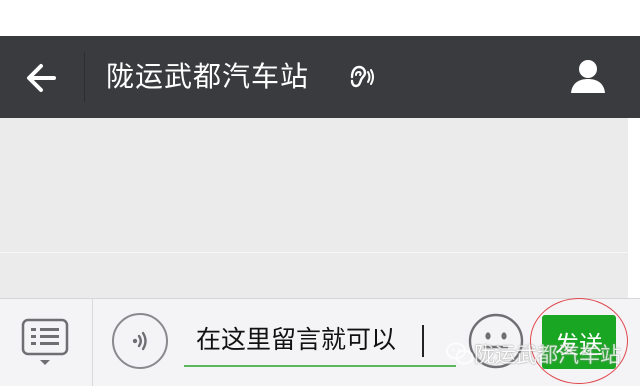 The image size is (640, 386). I want to click on message-input: 在这里留言就可以, so click(320, 340).